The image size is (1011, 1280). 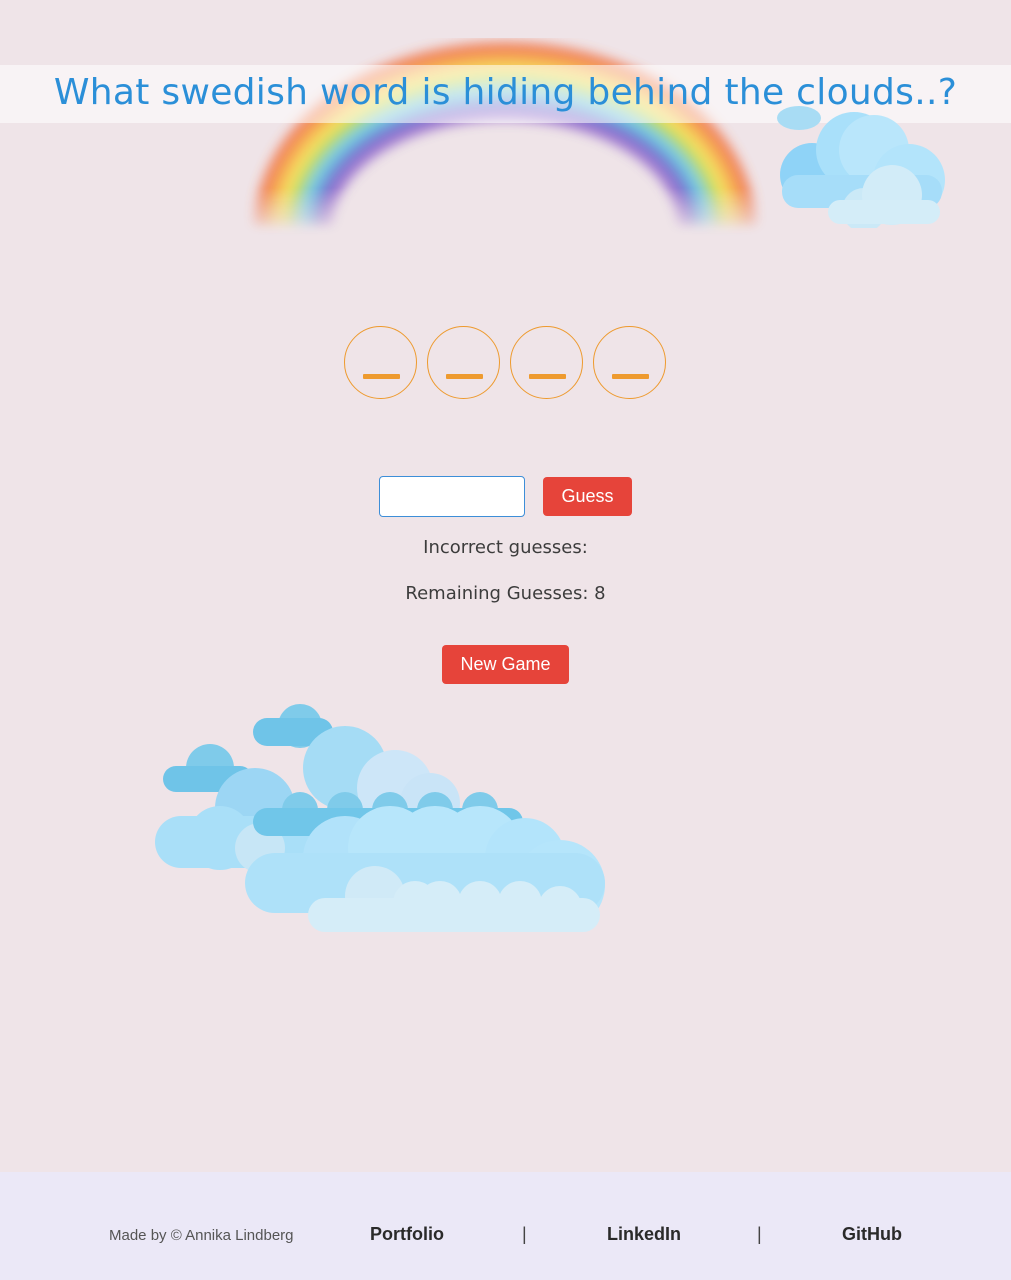 I want to click on linkedin-link: LinkedIn, so click(x=644, y=1234).